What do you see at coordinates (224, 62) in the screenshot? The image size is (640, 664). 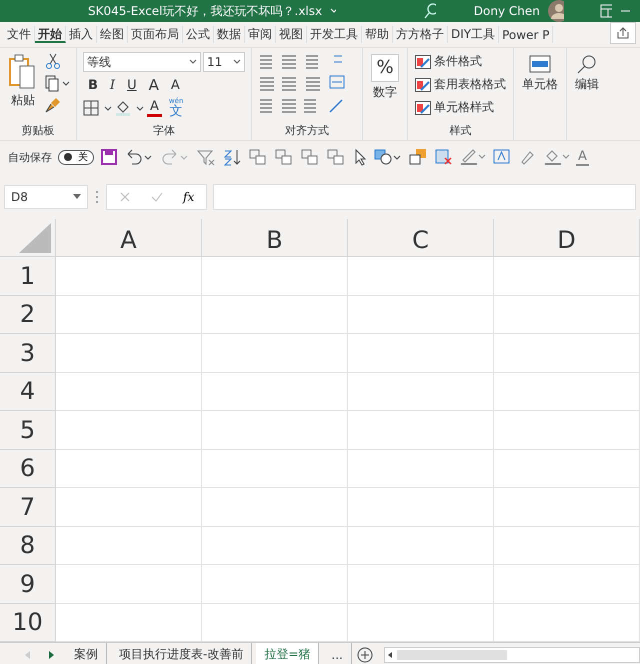 I see `font-size-dropdown: 11` at bounding box center [224, 62].